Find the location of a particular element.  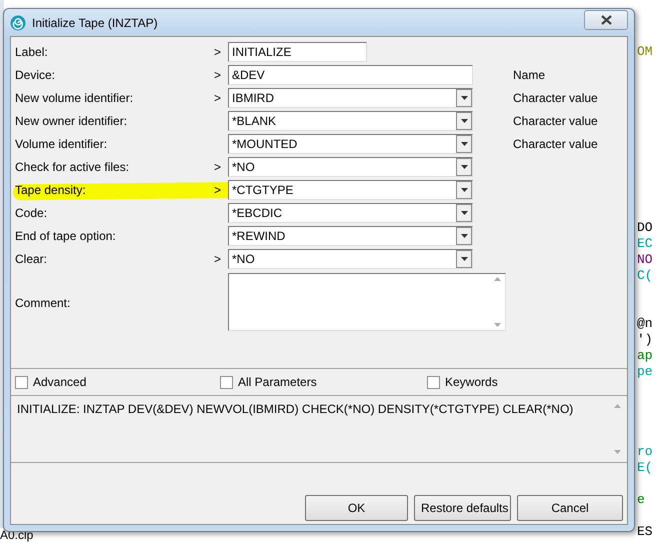

window-title: Initialize Tape (INZTAP) is located at coordinates (95, 23).